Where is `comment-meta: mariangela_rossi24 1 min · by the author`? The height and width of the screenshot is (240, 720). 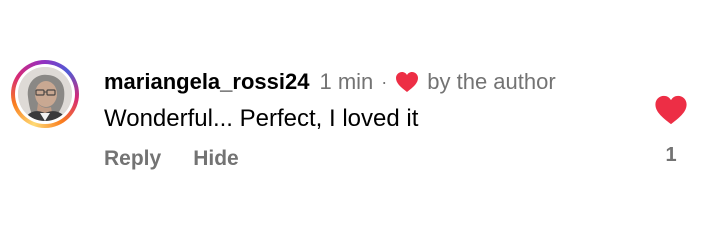 comment-meta: mariangela_rossi24 1 min · by the author is located at coordinates (330, 82).